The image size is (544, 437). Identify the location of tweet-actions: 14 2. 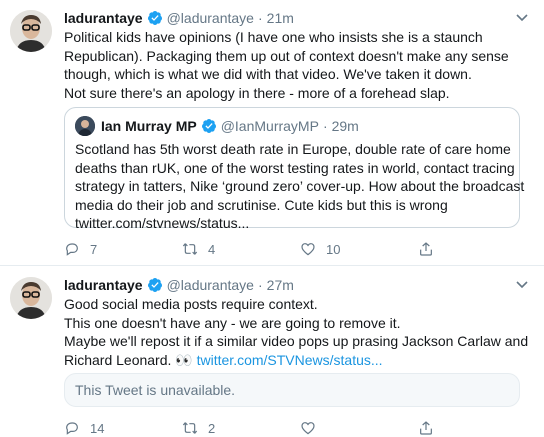
(300, 428).